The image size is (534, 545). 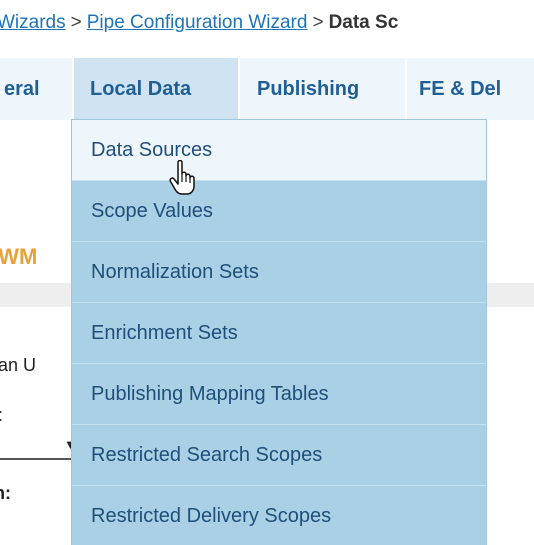 I want to click on menu-item-label: Publishing Mapping Tables, so click(x=210, y=394).